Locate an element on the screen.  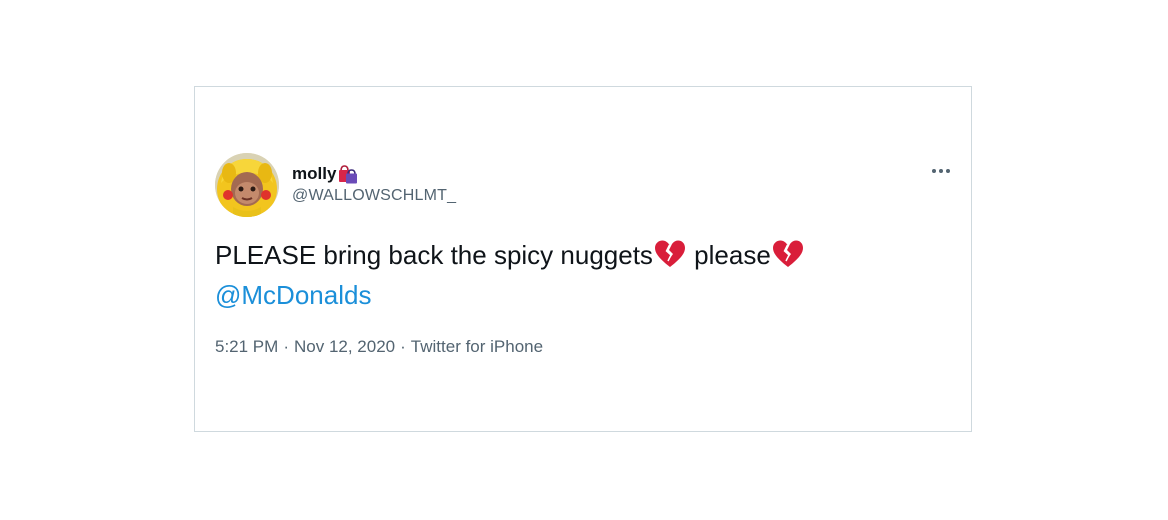
display-name: molly is located at coordinates (314, 174).